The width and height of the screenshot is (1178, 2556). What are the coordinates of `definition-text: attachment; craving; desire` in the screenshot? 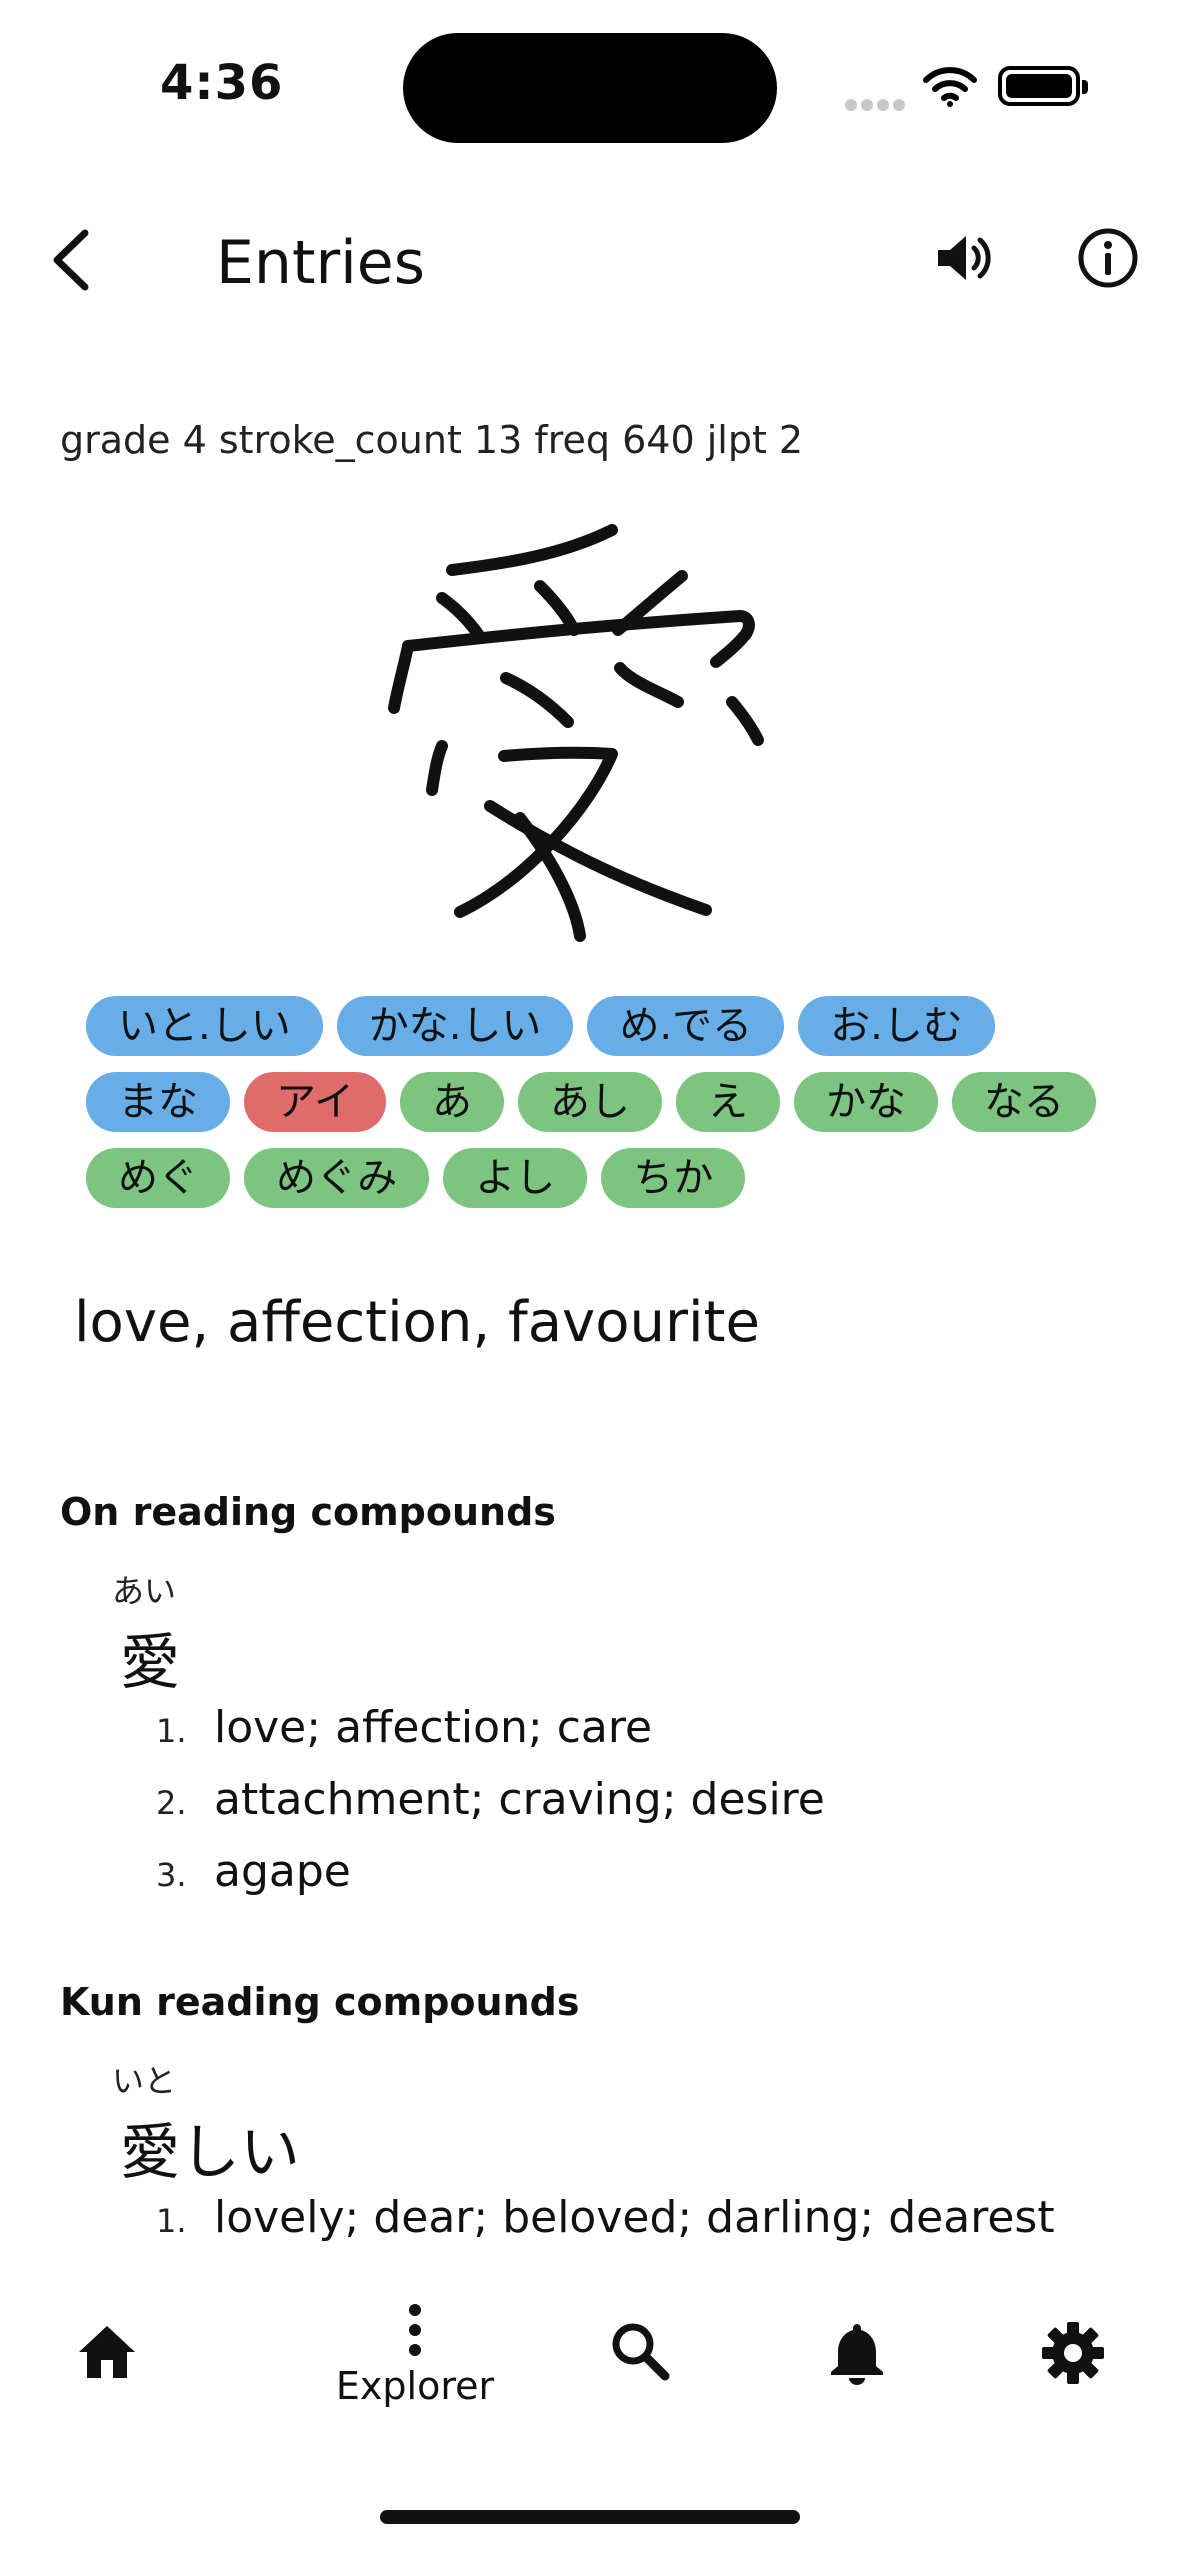 It's located at (519, 1799).